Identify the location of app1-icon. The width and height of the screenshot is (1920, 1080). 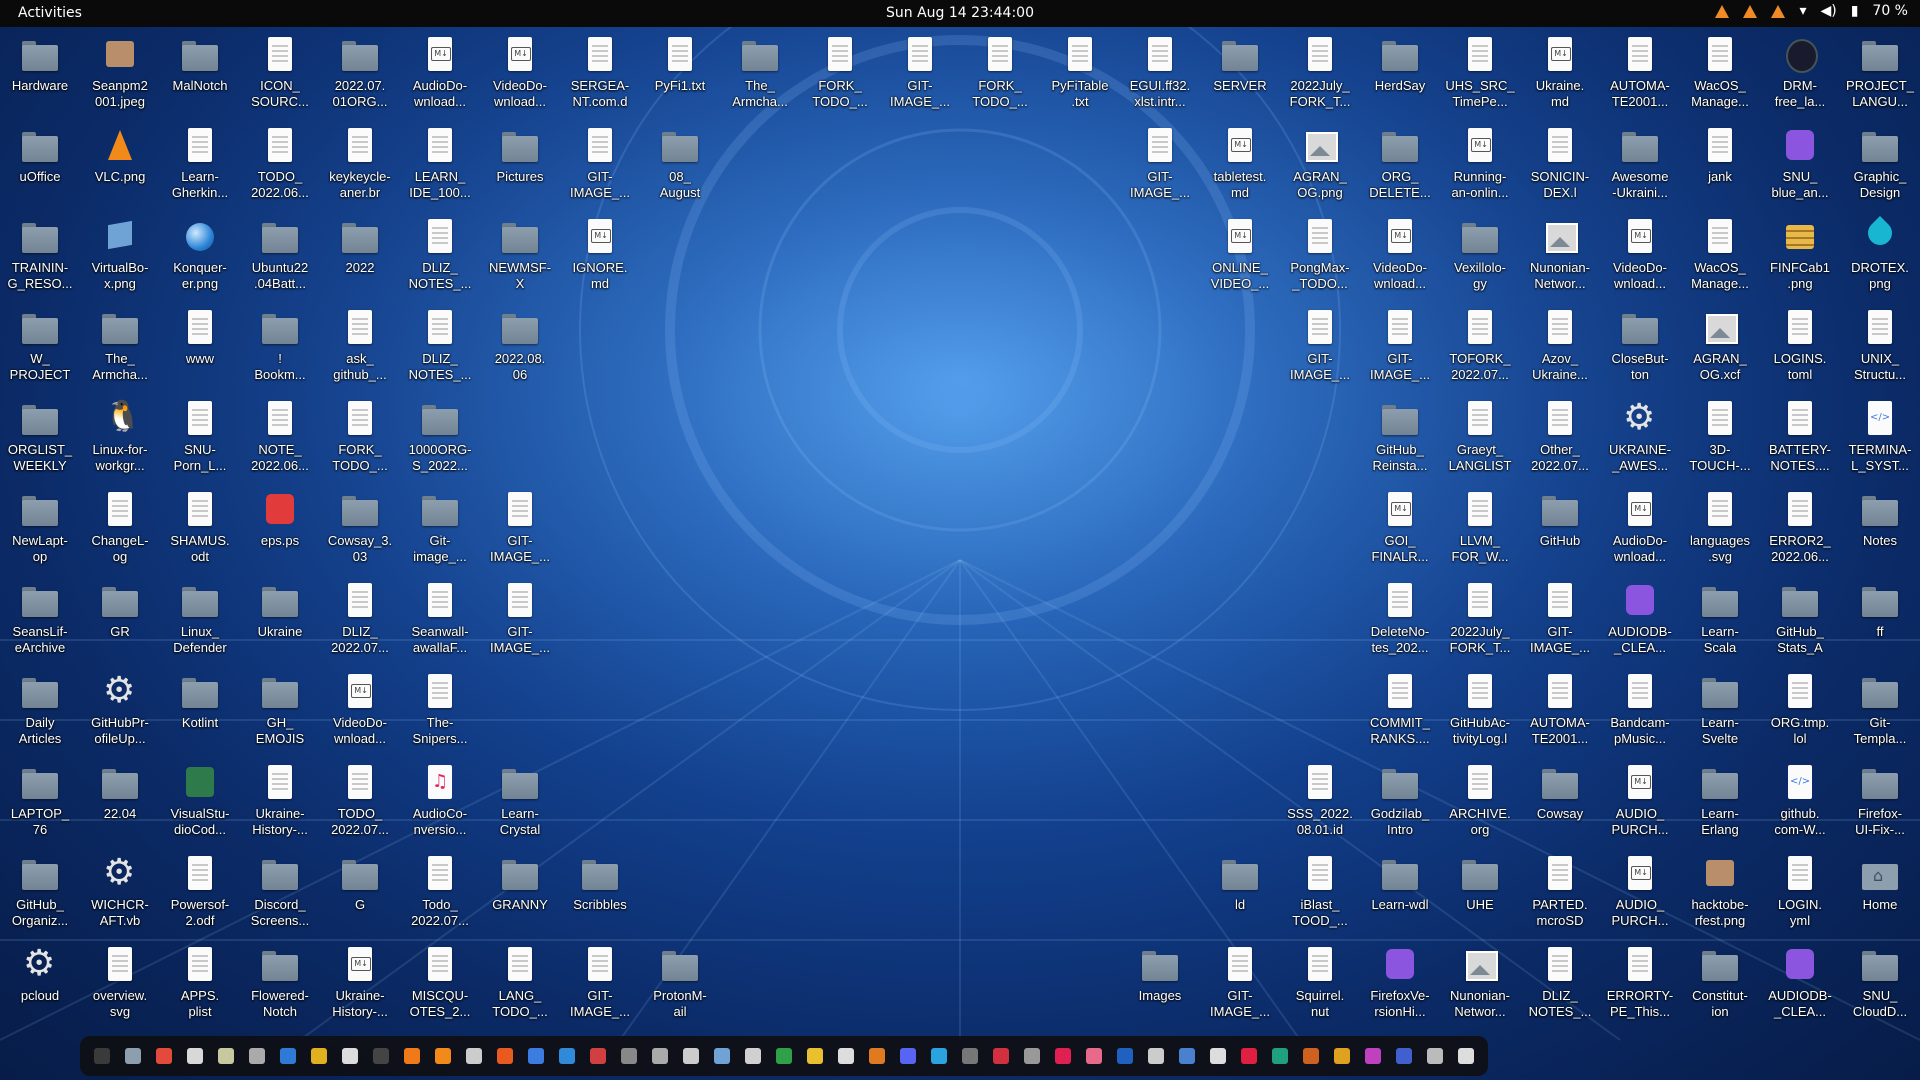
(1000, 1056).